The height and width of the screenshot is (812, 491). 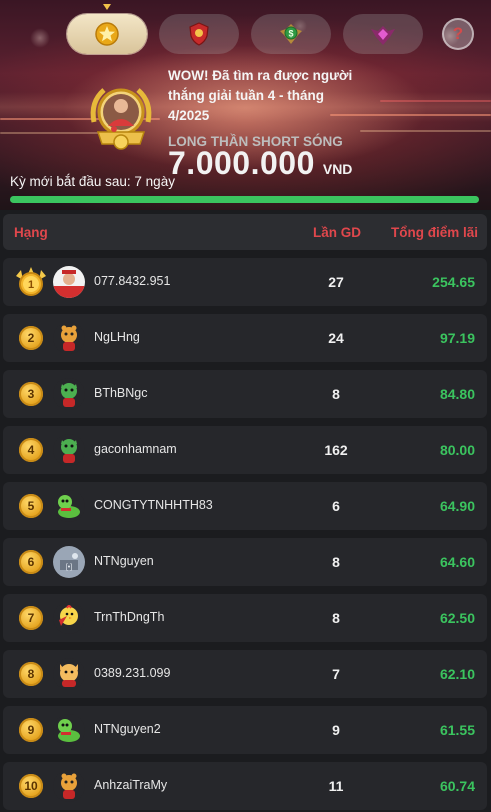 I want to click on rank-medal: 3, so click(x=31, y=394).